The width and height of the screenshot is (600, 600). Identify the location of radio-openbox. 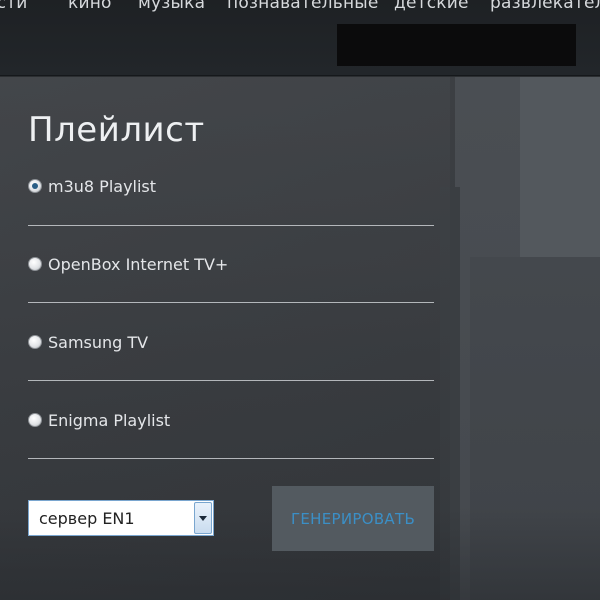
(35, 264).